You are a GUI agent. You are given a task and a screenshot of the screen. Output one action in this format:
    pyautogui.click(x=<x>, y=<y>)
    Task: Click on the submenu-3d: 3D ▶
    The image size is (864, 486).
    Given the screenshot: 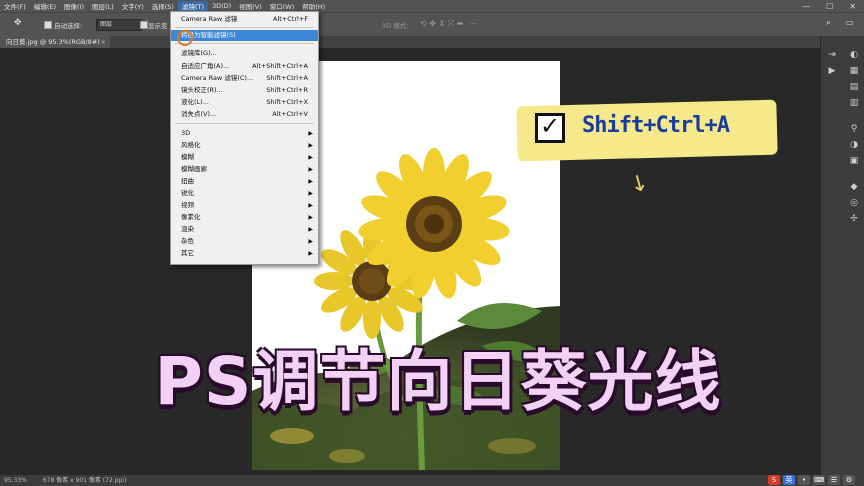 What is the action you would take?
    pyautogui.click(x=244, y=133)
    